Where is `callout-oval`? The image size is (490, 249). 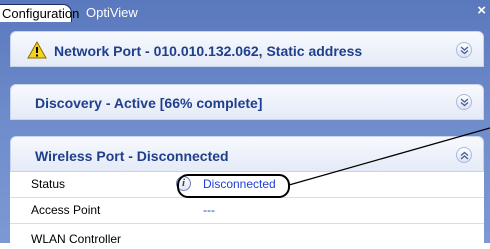 callout-oval is located at coordinates (233, 186).